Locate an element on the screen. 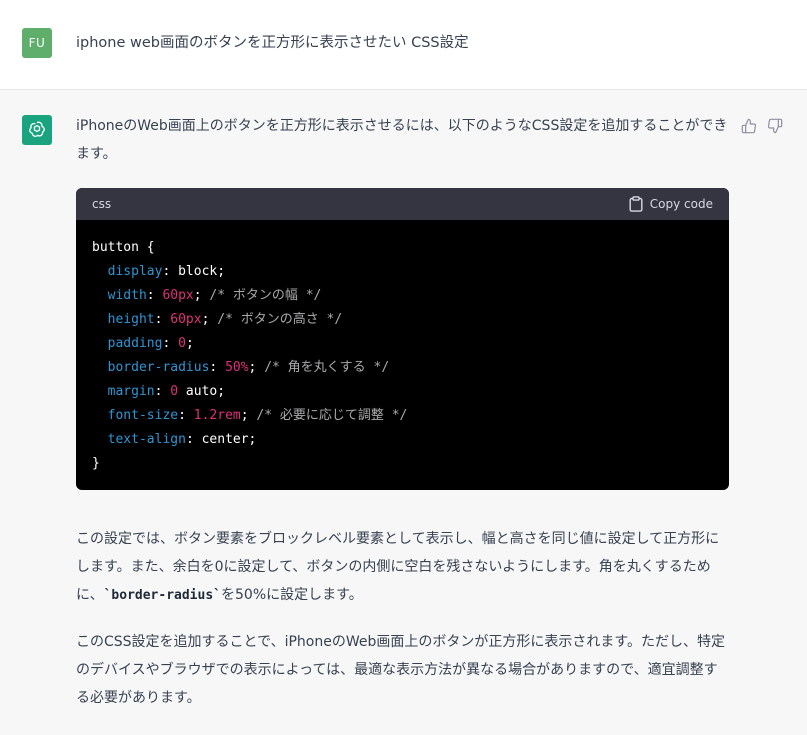 Image resolution: width=807 pixels, height=735 pixels. code-comment: /* 必要に応じて調整 */ is located at coordinates (332, 415).